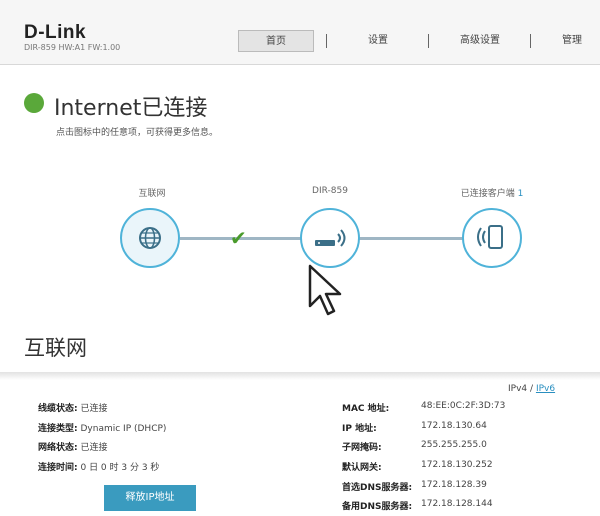 This screenshot has width=600, height=516. What do you see at coordinates (94, 409) in the screenshot?
I see `cable-status-value: 已连接` at bounding box center [94, 409].